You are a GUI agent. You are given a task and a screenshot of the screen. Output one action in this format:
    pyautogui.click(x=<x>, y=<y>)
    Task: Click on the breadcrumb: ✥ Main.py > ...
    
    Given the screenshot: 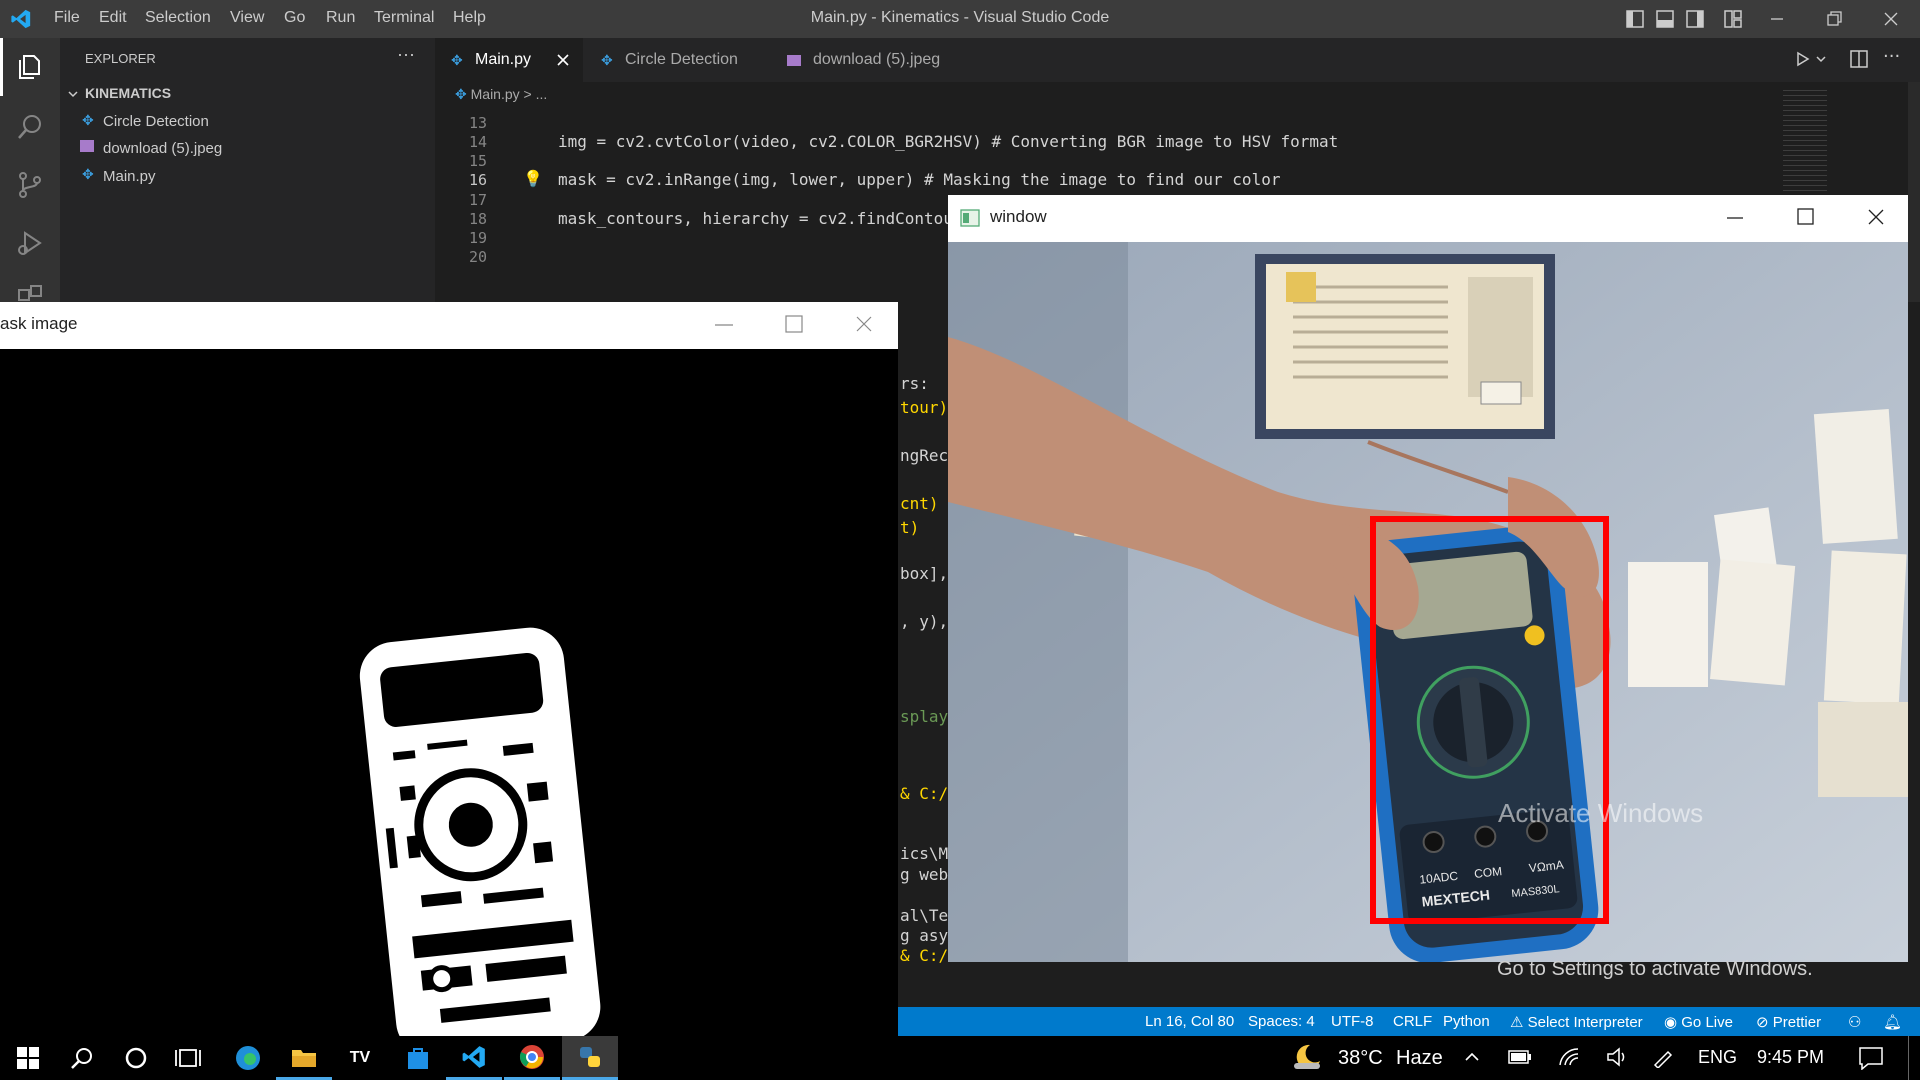 What is the action you would take?
    pyautogui.click(x=501, y=94)
    